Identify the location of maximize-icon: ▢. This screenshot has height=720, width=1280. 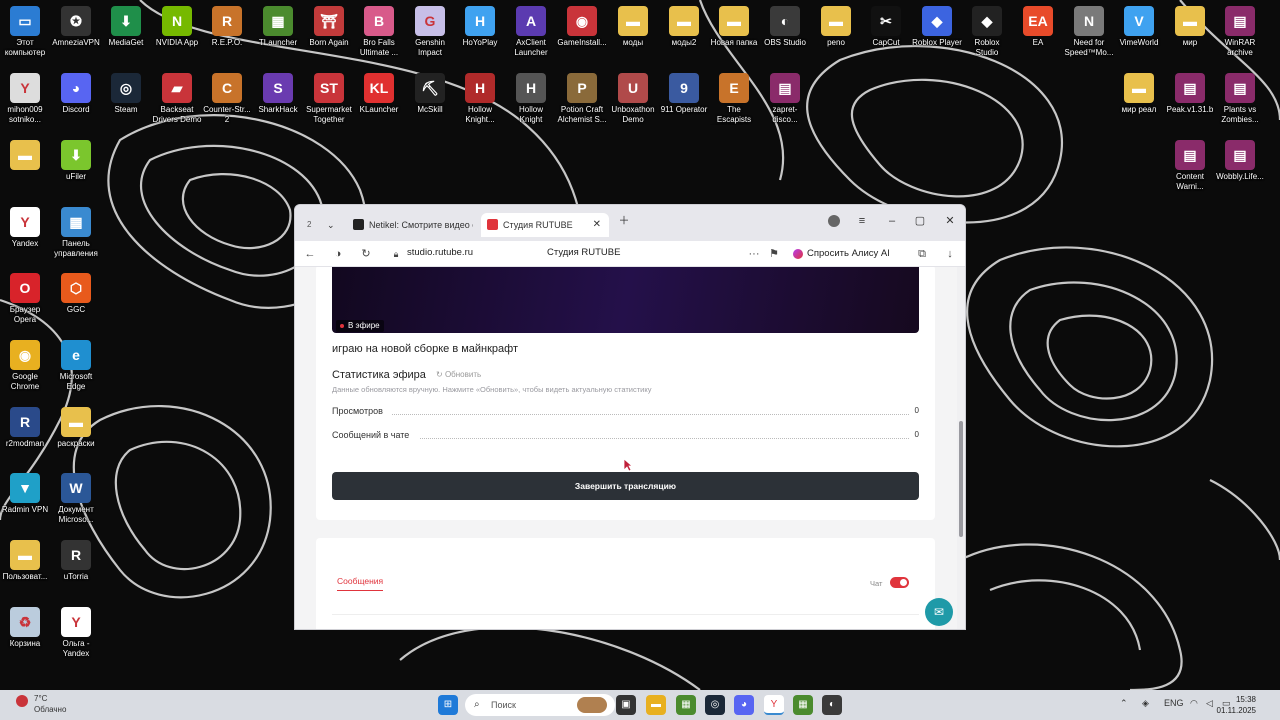
(920, 221).